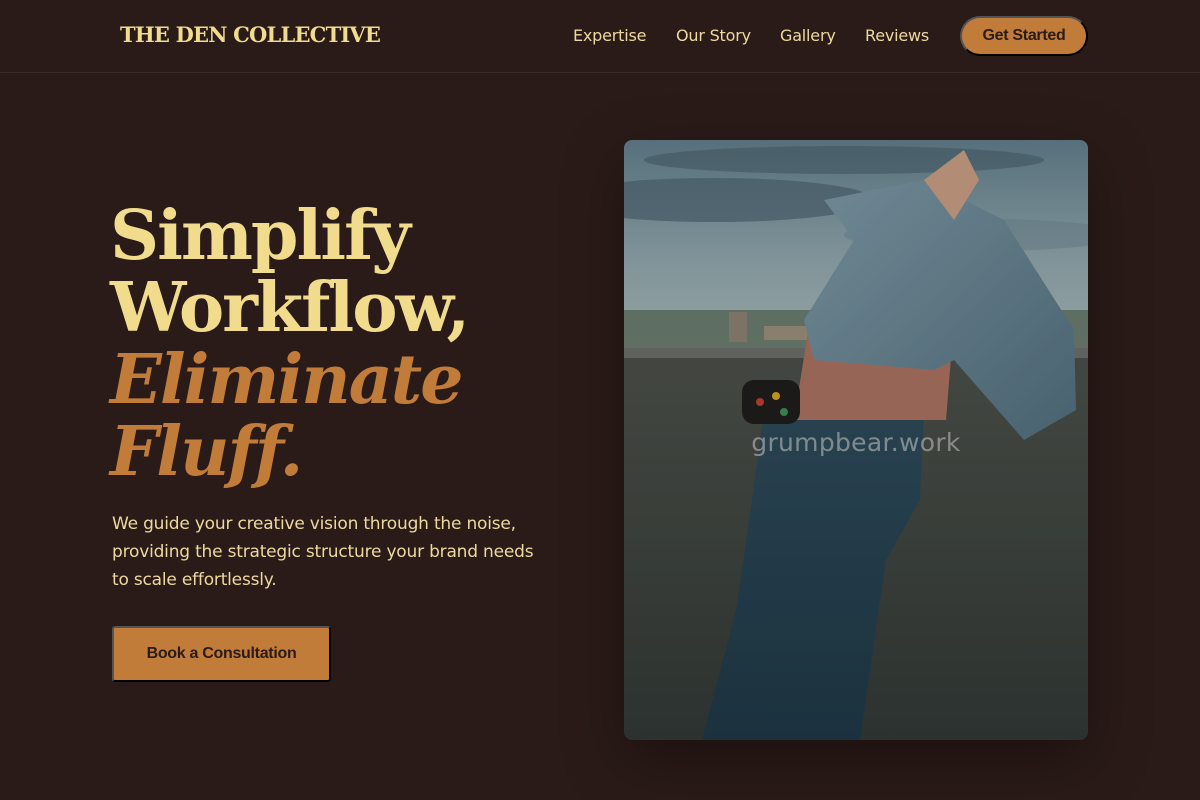 The height and width of the screenshot is (800, 1200). I want to click on image-watermark: grumpbear.work, so click(856, 442).